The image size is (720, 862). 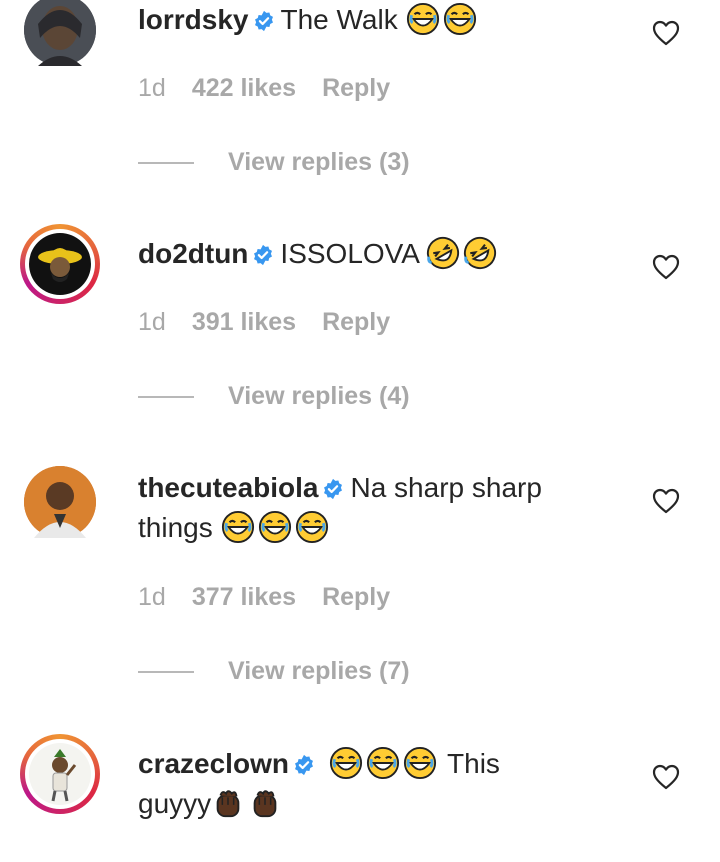 I want to click on view-replies-button: View replies (4), so click(x=274, y=396).